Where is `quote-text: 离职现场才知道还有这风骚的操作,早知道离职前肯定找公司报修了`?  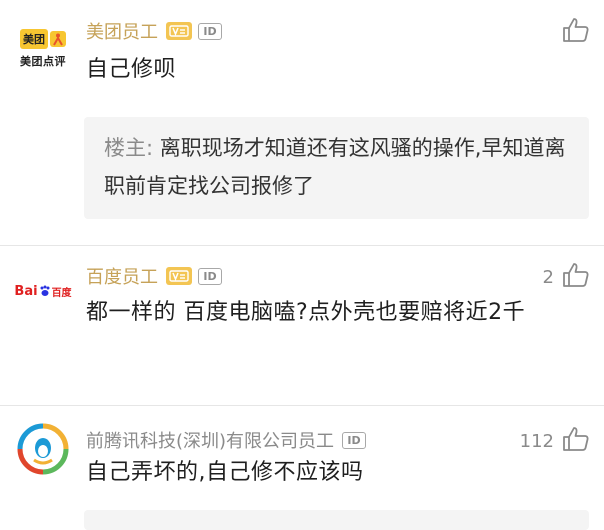
quote-text: 离职现场才知道还有这风骚的操作,早知道离职前肯定找公司报修了 is located at coordinates (335, 167).